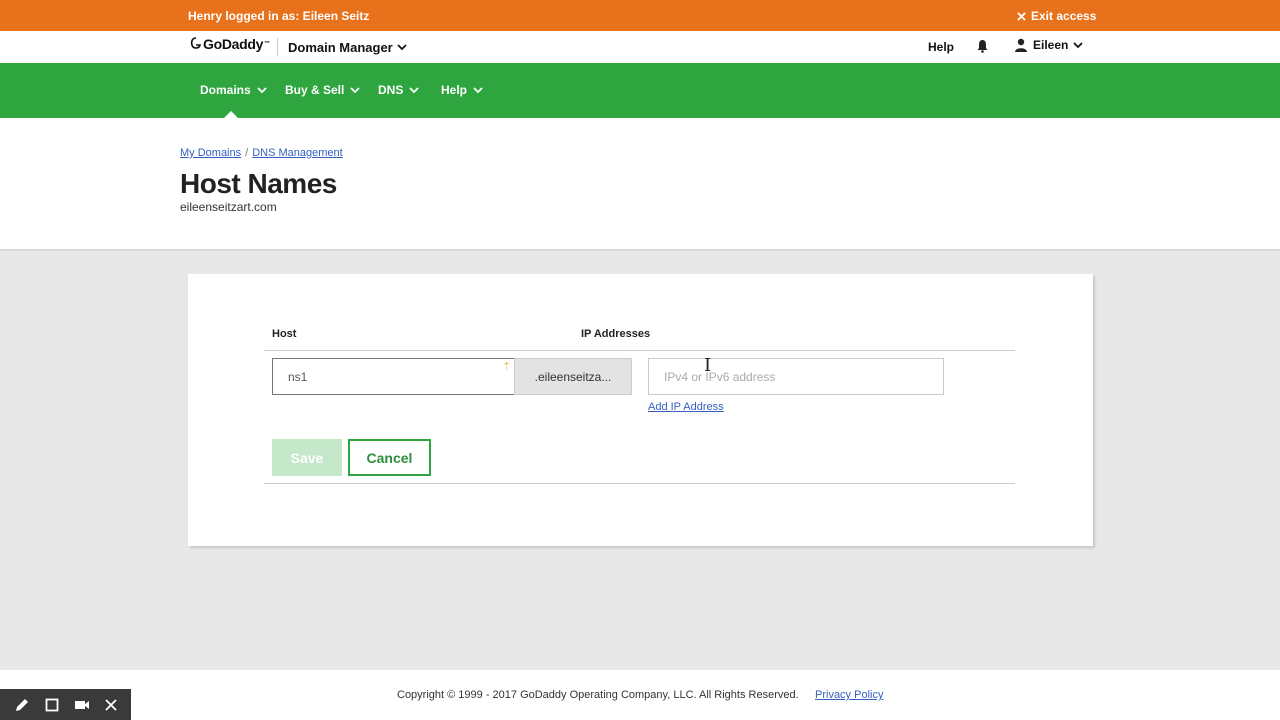 The image size is (1280, 720). What do you see at coordinates (686, 407) in the screenshot?
I see `add-ip-address-link: Add IP Address` at bounding box center [686, 407].